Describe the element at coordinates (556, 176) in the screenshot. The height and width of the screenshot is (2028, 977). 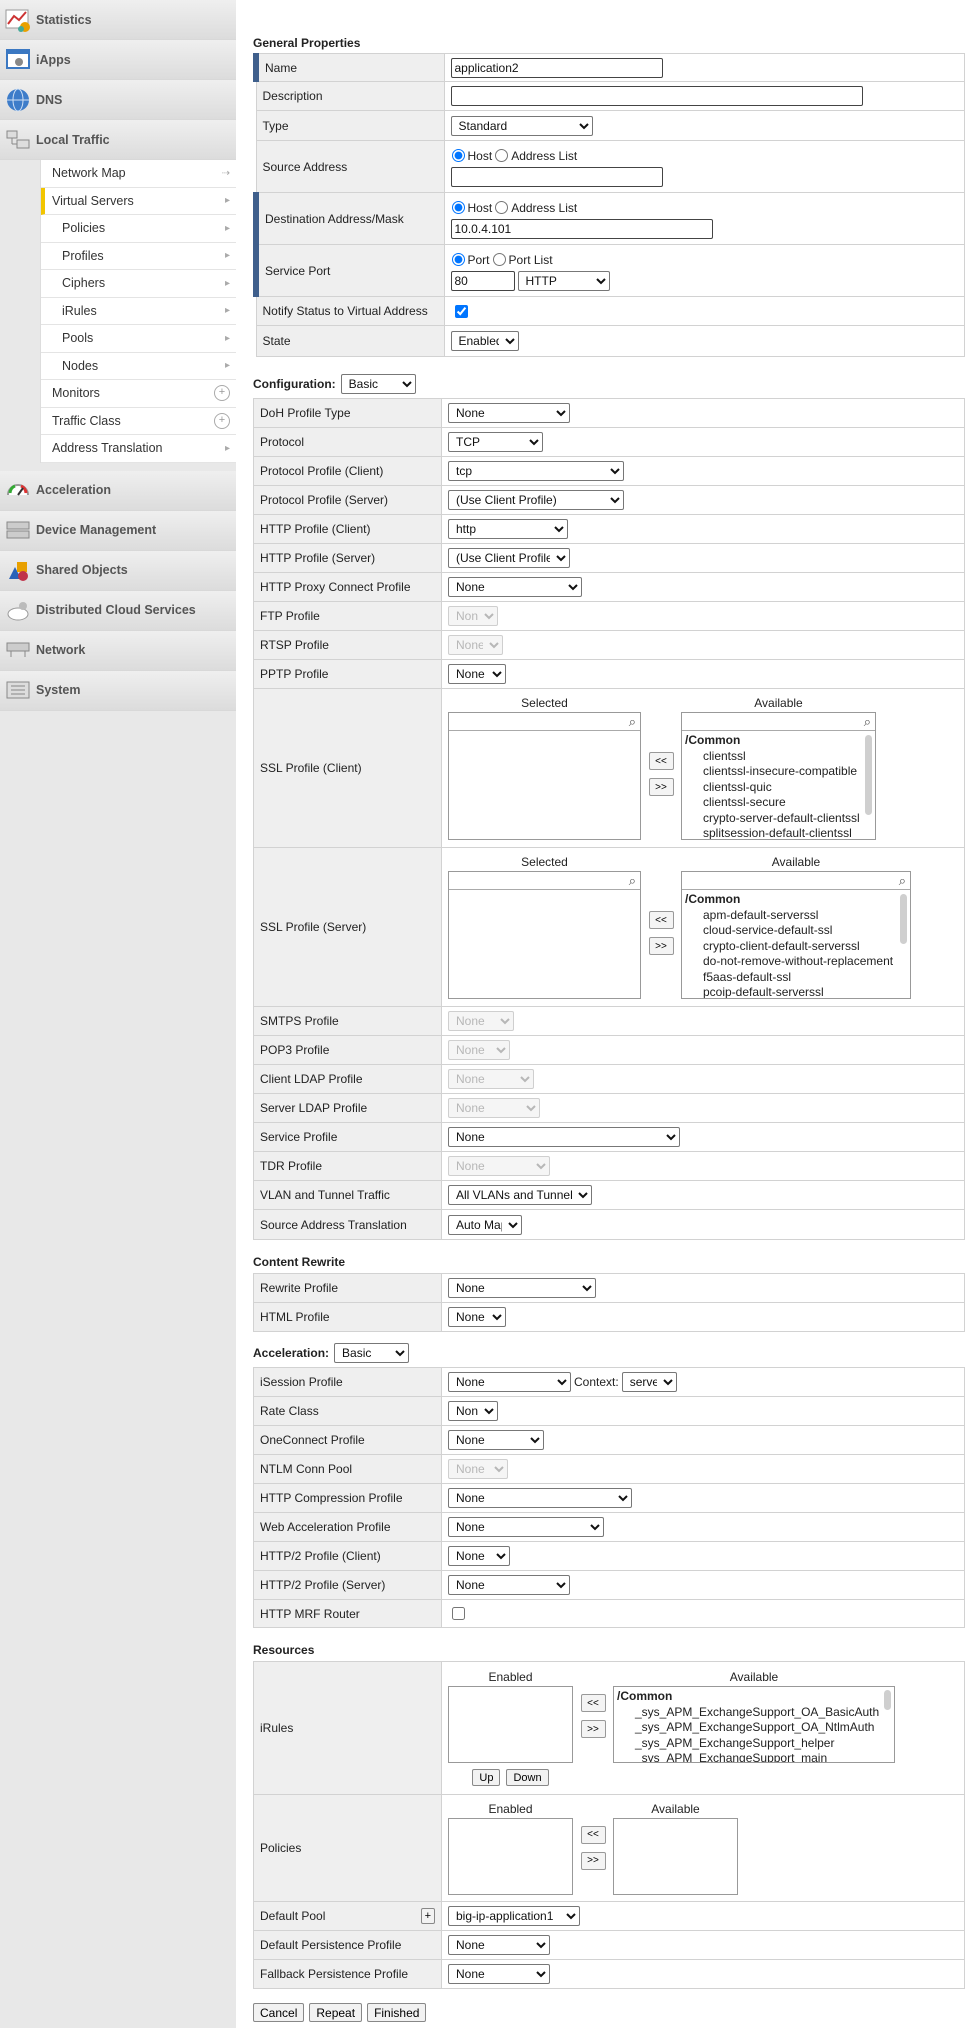
I see `source-address-input` at that location.